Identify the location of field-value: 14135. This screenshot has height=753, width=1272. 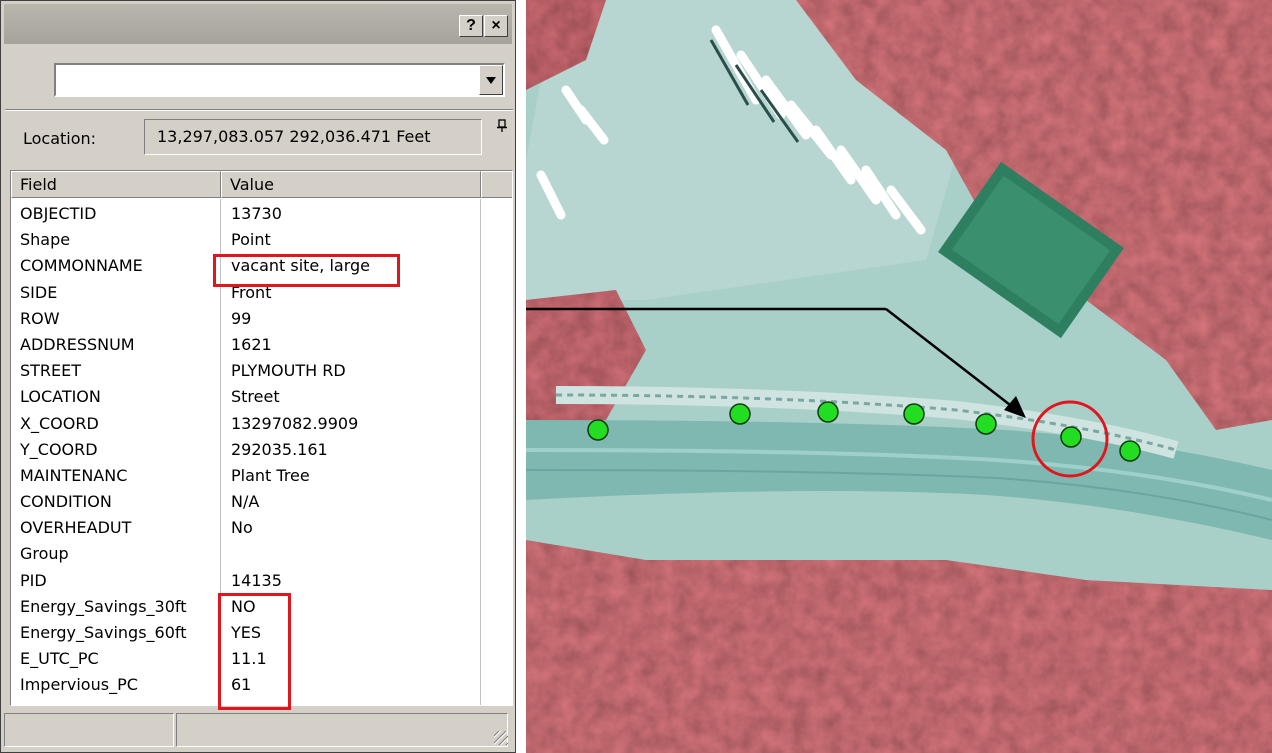
(256, 580).